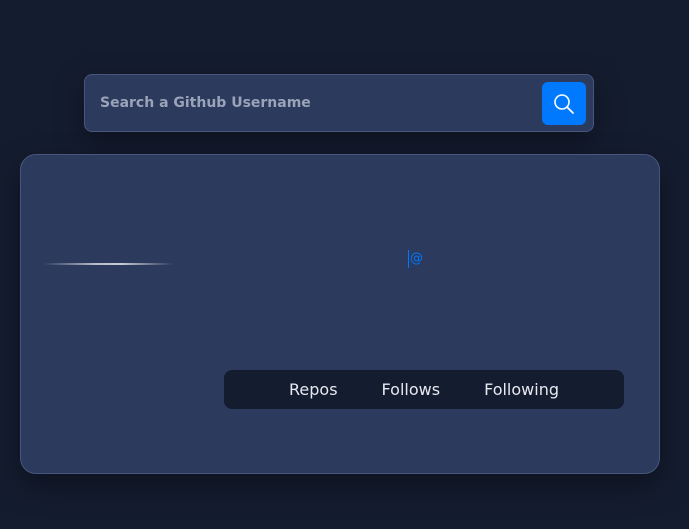 Image resolution: width=689 pixels, height=529 pixels. What do you see at coordinates (315, 103) in the screenshot?
I see `search-input` at bounding box center [315, 103].